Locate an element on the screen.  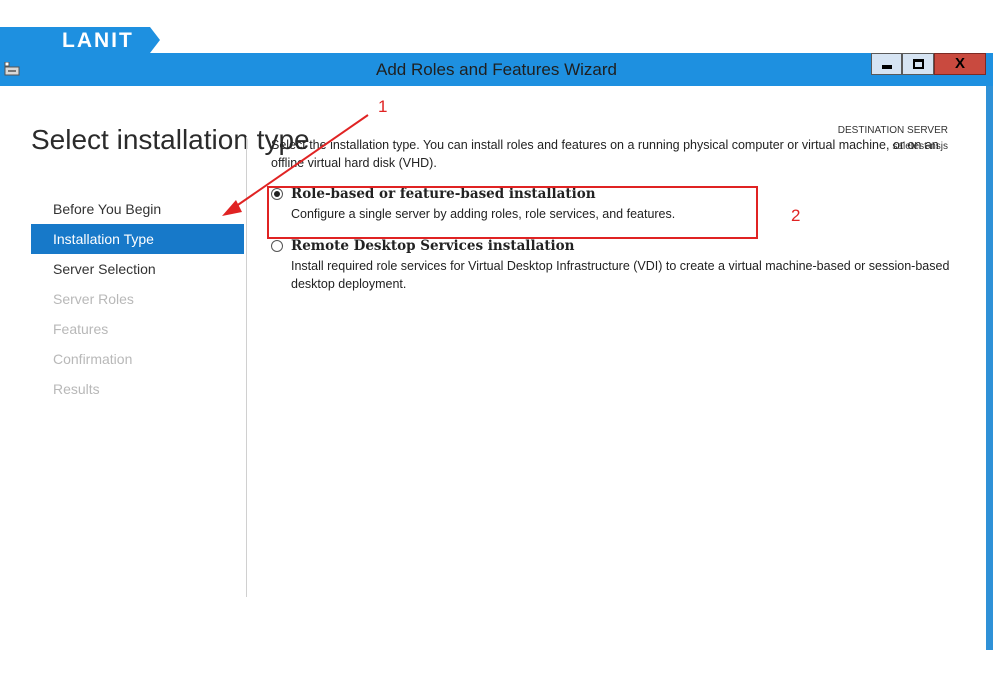
annotation-arrow is located at coordinates (295, 165).